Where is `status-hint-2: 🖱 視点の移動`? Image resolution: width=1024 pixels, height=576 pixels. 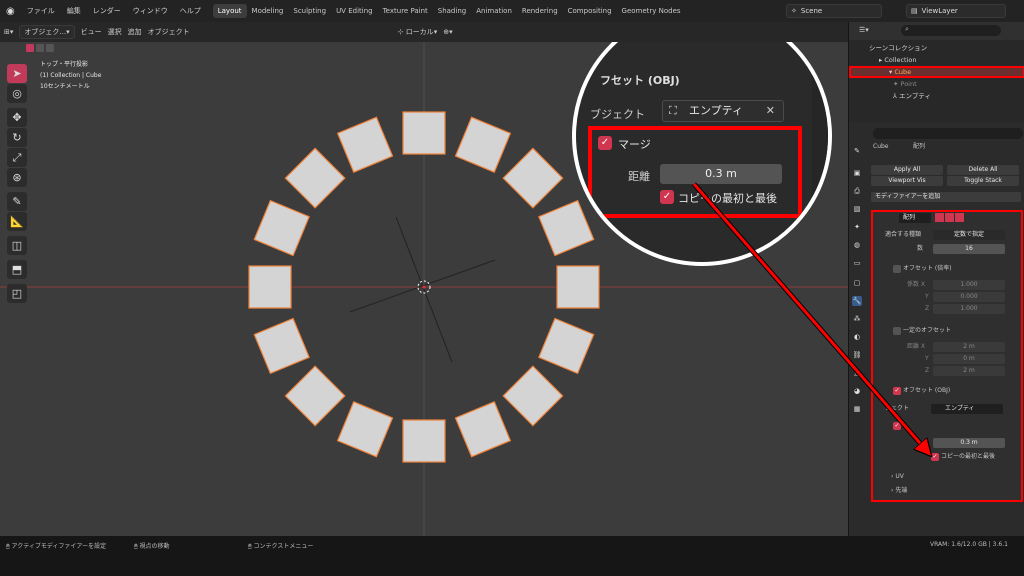 status-hint-2: 🖱 視点の移動 is located at coordinates (152, 546).